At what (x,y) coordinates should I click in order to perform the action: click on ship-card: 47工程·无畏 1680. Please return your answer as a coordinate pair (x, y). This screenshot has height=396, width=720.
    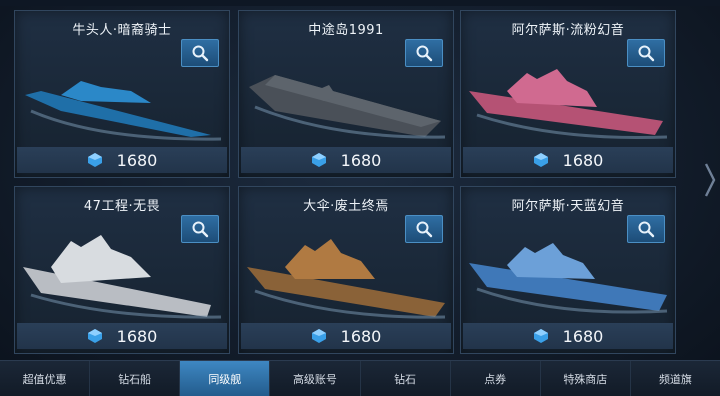
    Looking at the image, I should click on (122, 270).